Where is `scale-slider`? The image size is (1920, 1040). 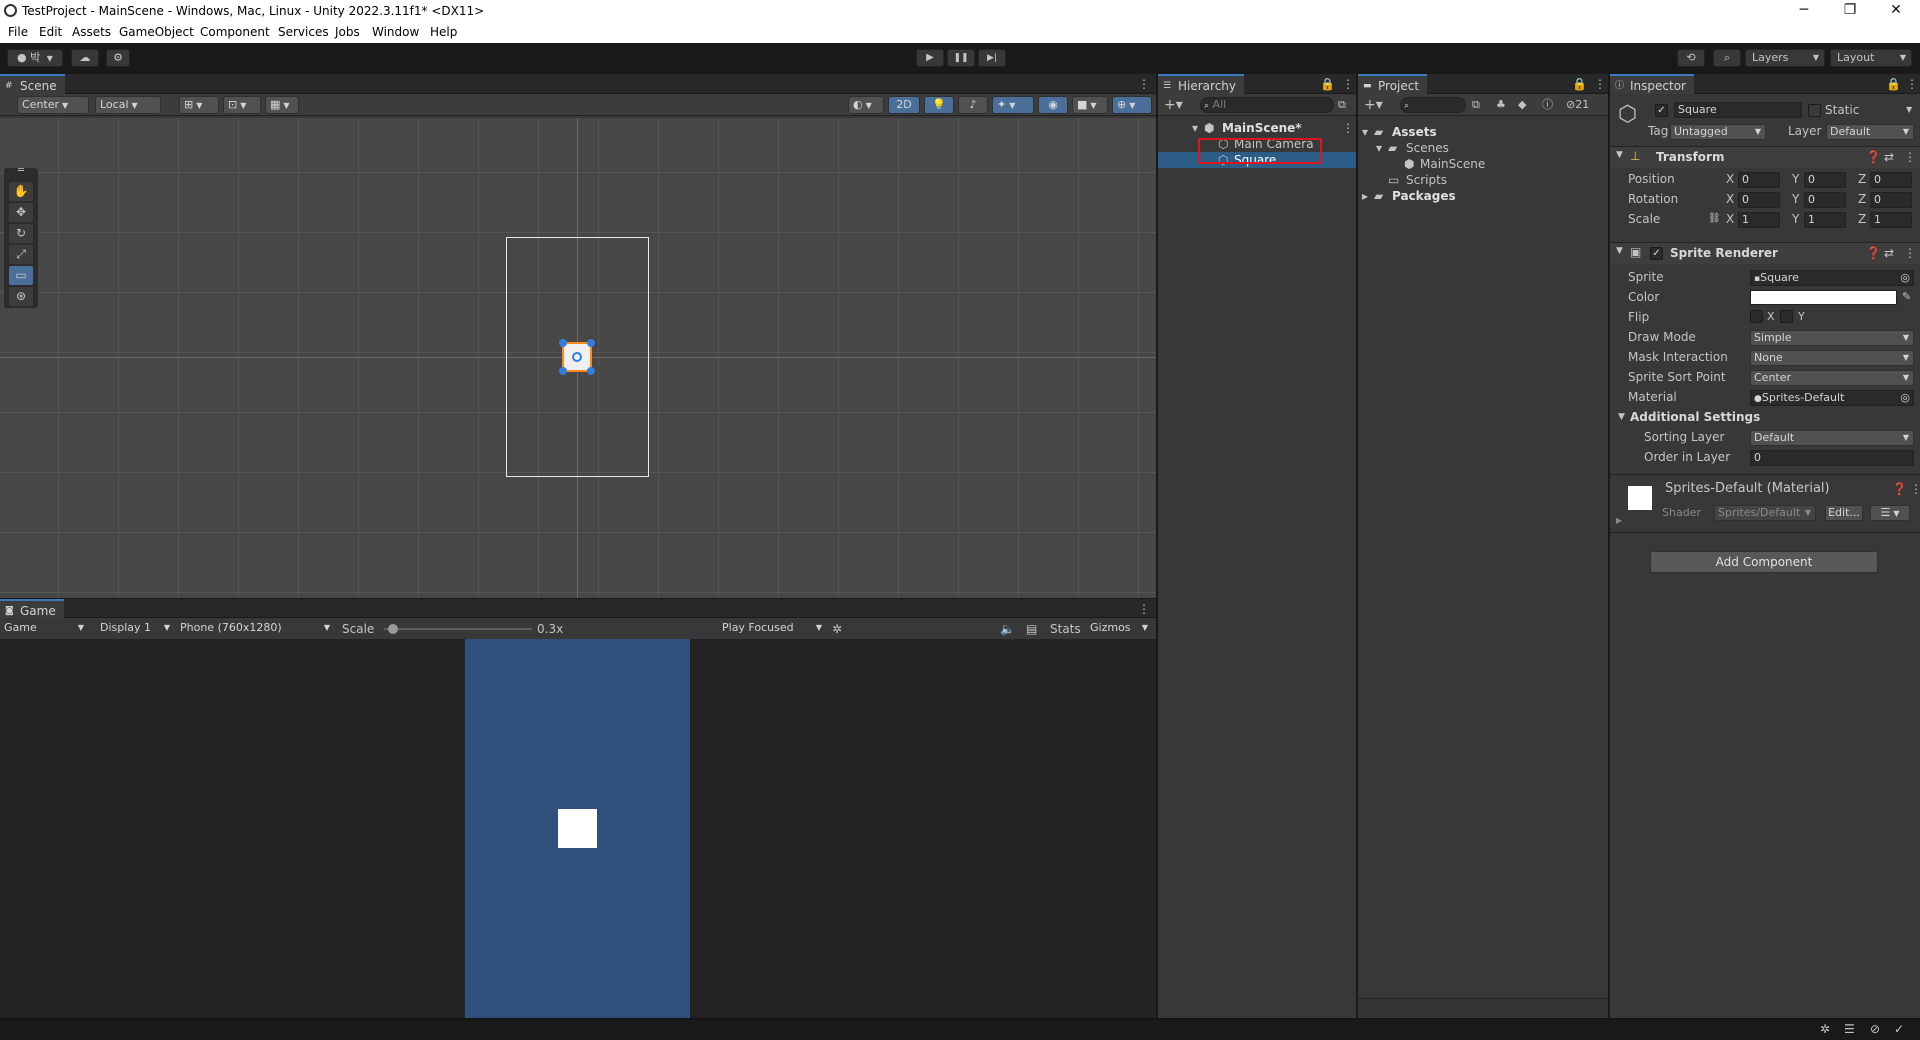
scale-slider is located at coordinates (458, 629).